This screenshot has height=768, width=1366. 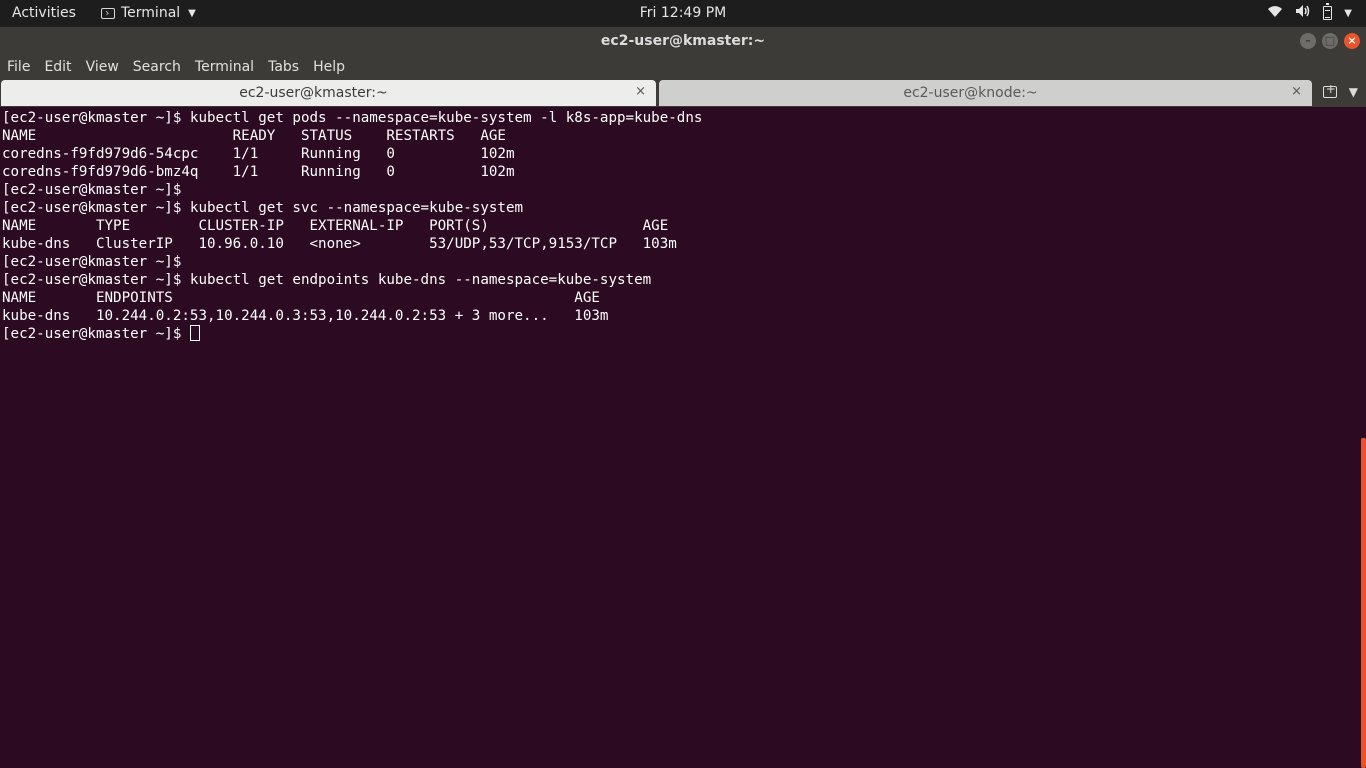 What do you see at coordinates (1340, 90) in the screenshot?
I see `tab-tools: ▼` at bounding box center [1340, 90].